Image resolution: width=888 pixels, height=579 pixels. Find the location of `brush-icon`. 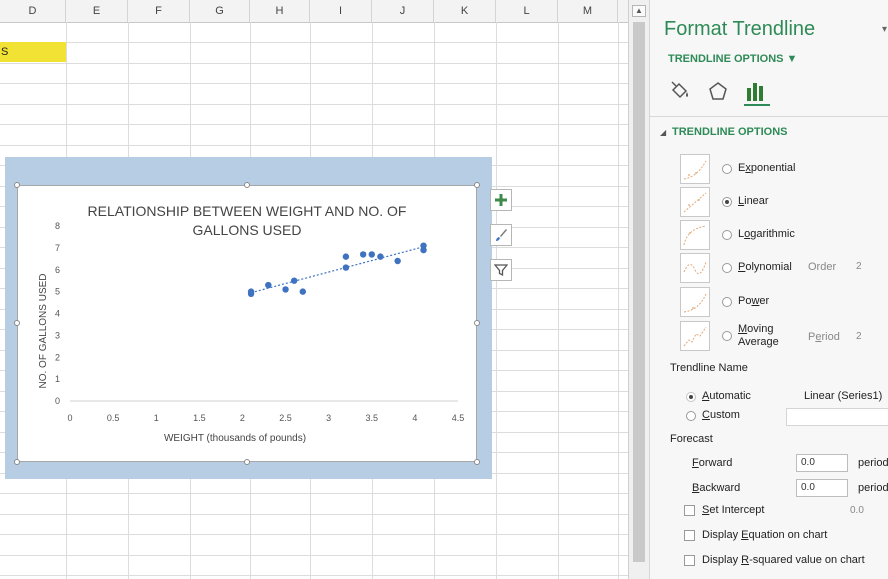

brush-icon is located at coordinates (501, 235).